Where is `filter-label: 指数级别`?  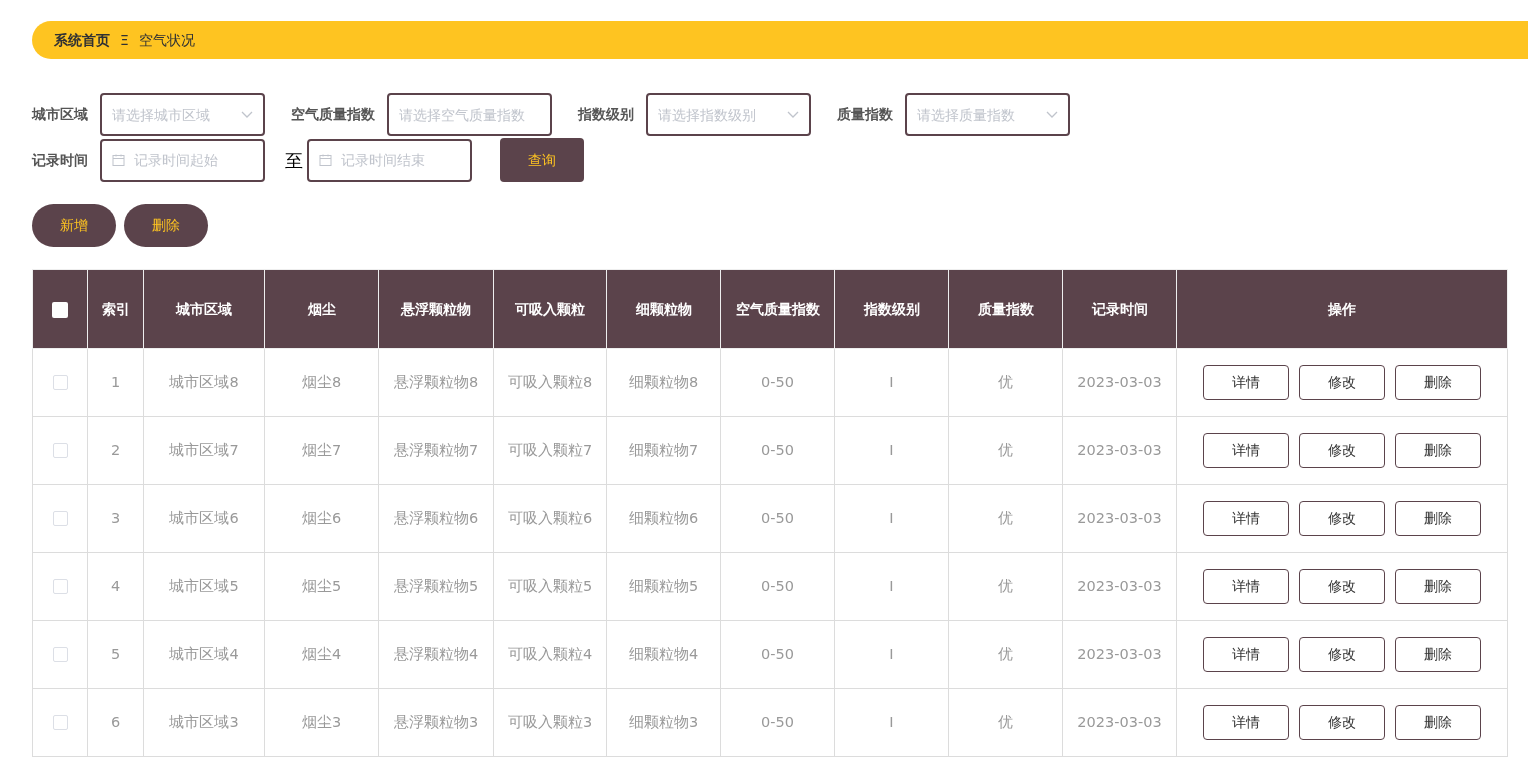
filter-label: 指数级别 is located at coordinates (606, 114).